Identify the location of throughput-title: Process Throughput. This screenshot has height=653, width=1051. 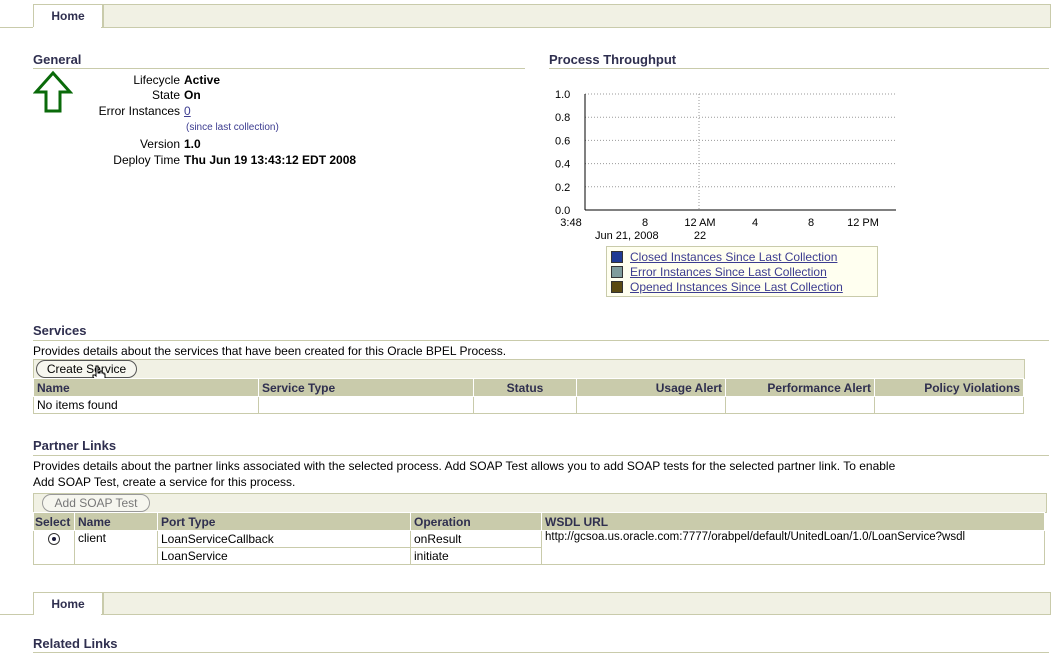
(613, 59).